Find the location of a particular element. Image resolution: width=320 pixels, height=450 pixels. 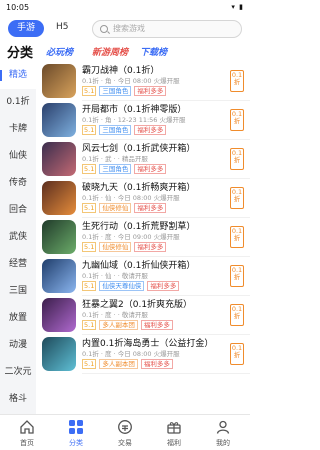

tab-home: 首页 is located at coordinates (27, 433).